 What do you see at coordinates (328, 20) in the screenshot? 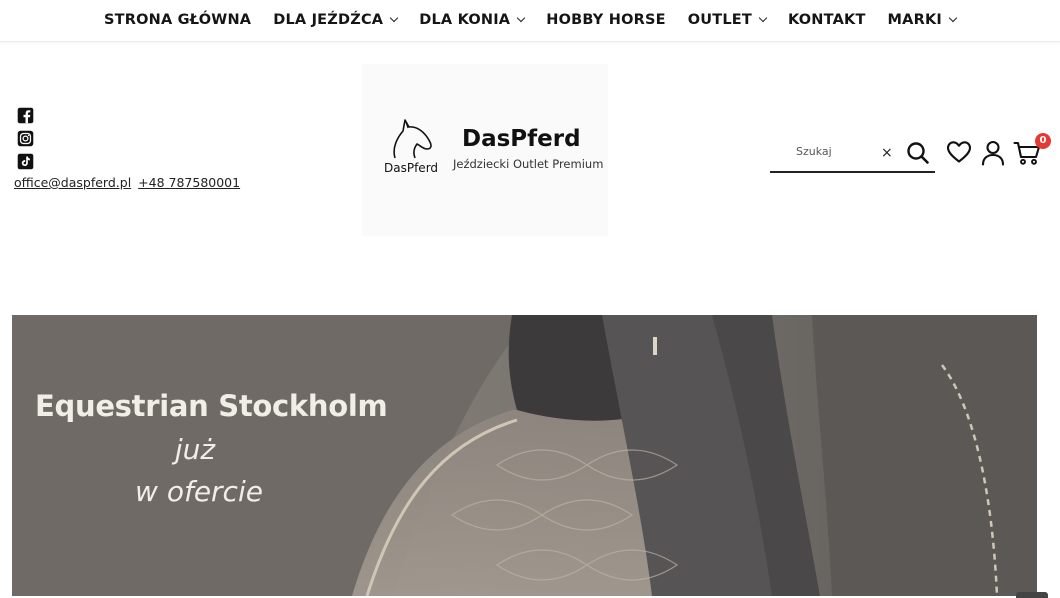
I see `nav-label: DLA JEŹDŹCA` at bounding box center [328, 20].